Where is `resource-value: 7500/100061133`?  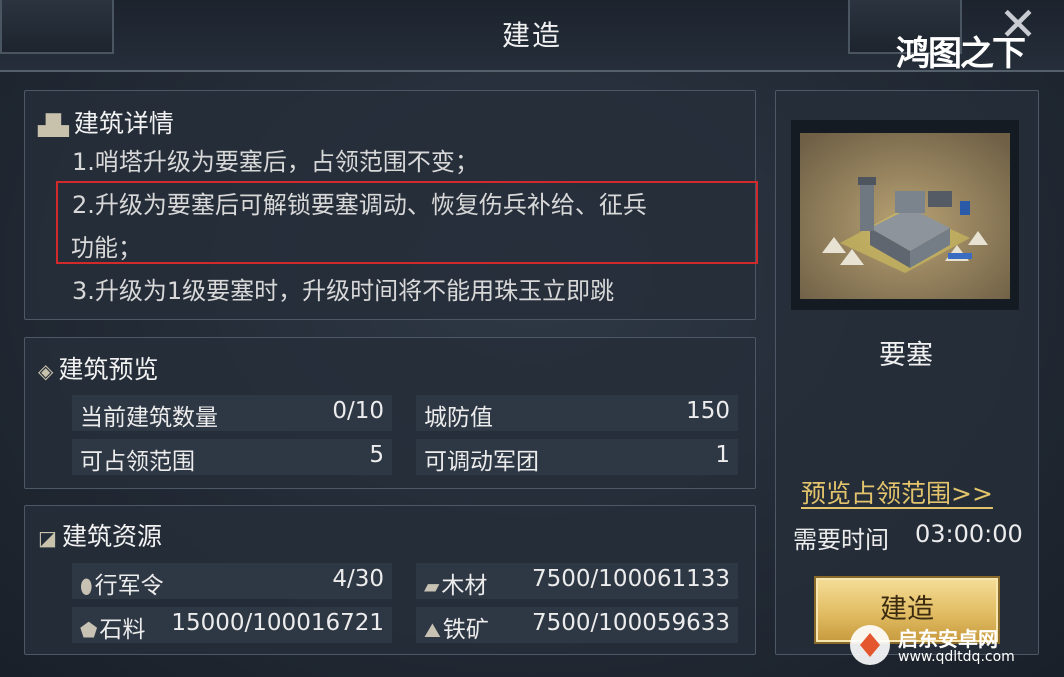
resource-value: 7500/100061133 is located at coordinates (631, 579).